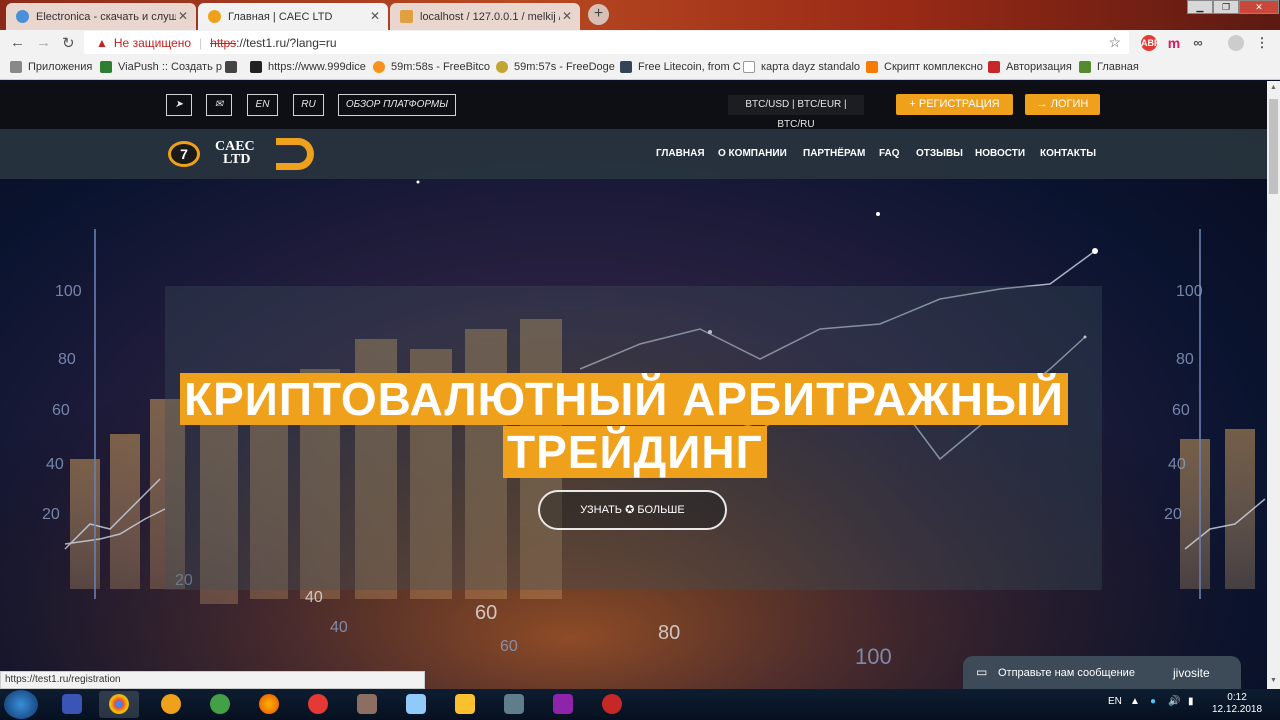 The width and height of the screenshot is (1280, 720). I want to click on bookmark-item: Free Litecoin, from C, so click(680, 67).